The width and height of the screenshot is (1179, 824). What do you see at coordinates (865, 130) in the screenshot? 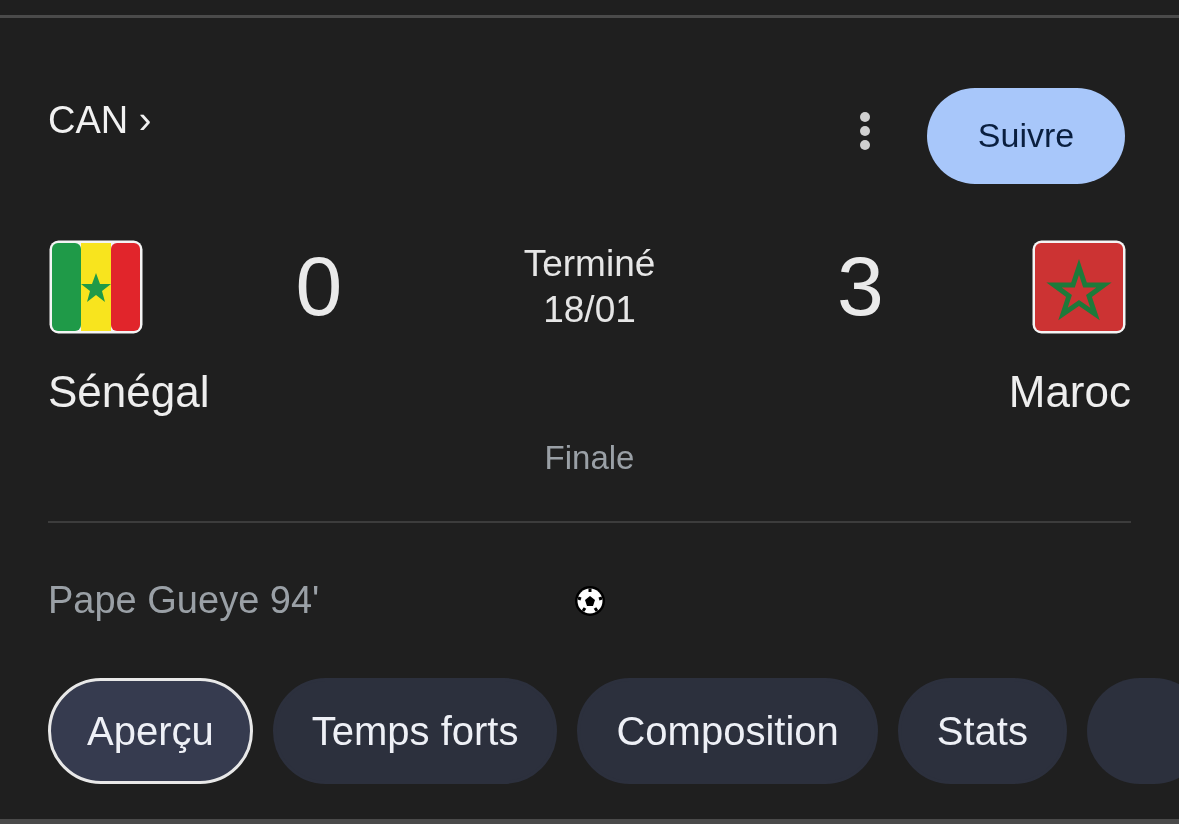
I see `more-icon` at bounding box center [865, 130].